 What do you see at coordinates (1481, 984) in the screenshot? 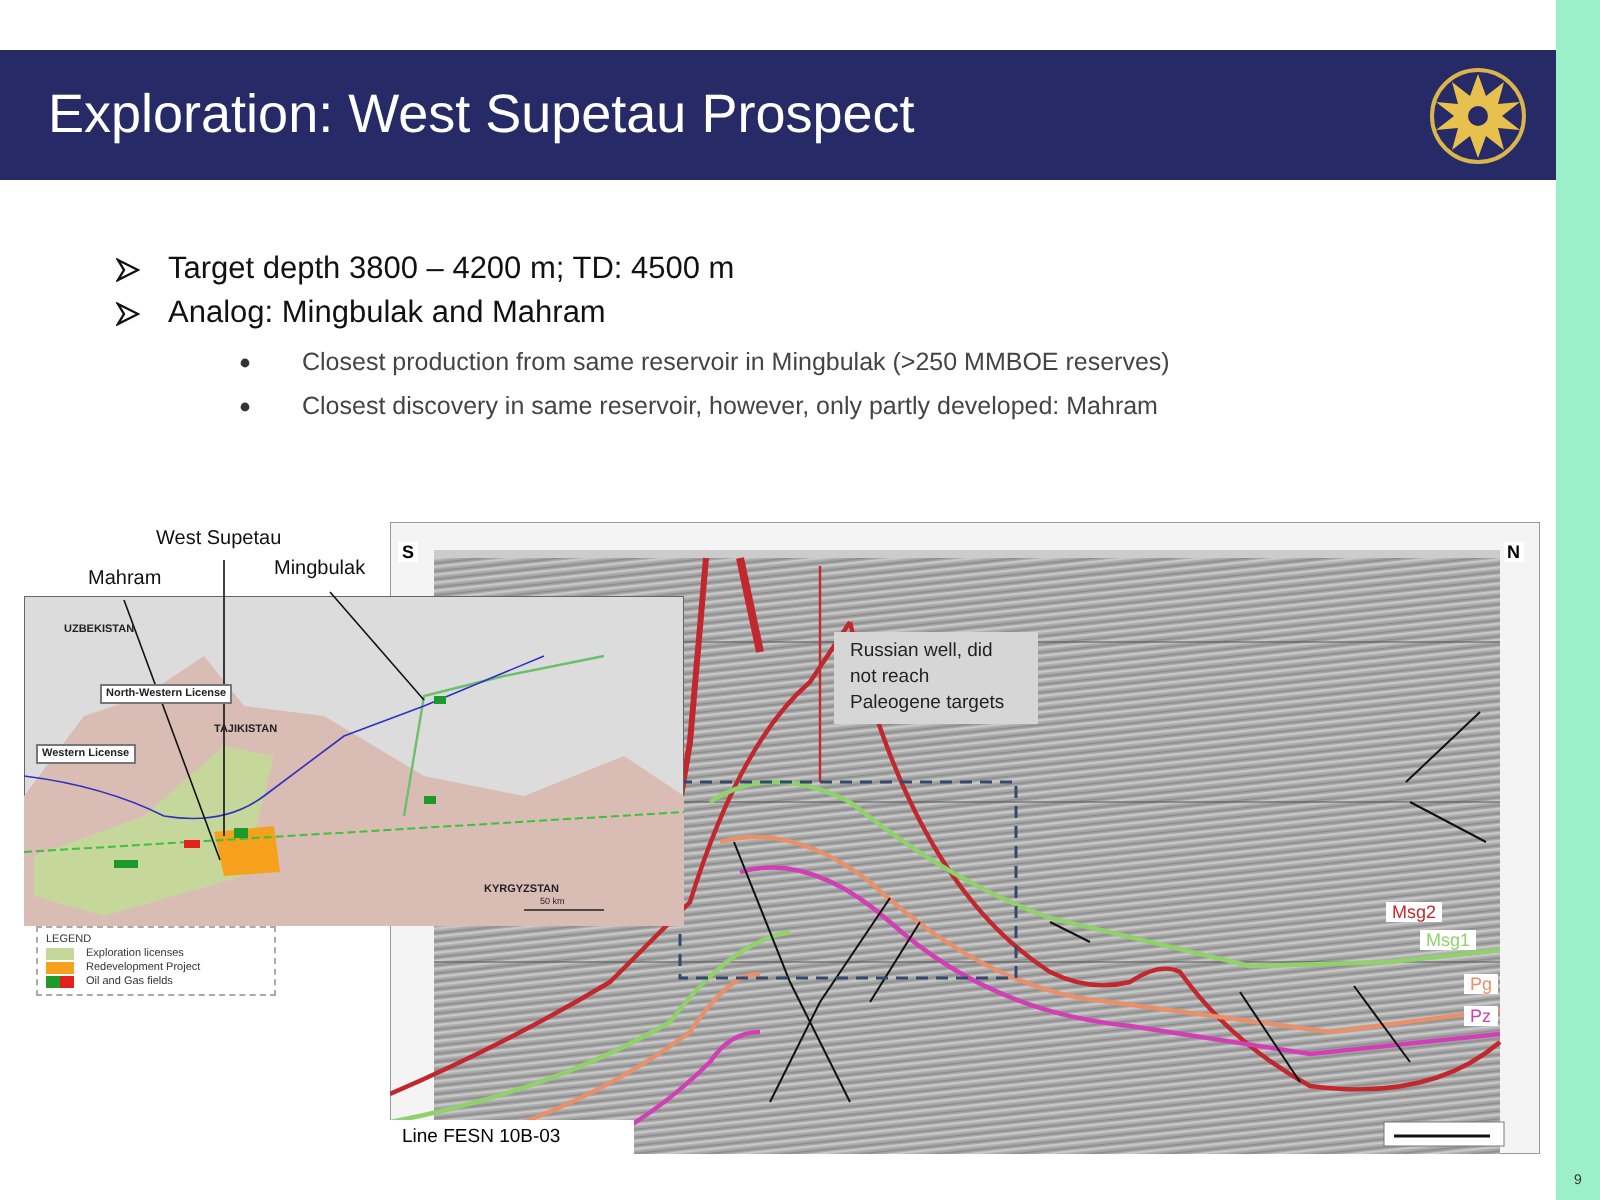
I see `horizon-label: Pg` at bounding box center [1481, 984].